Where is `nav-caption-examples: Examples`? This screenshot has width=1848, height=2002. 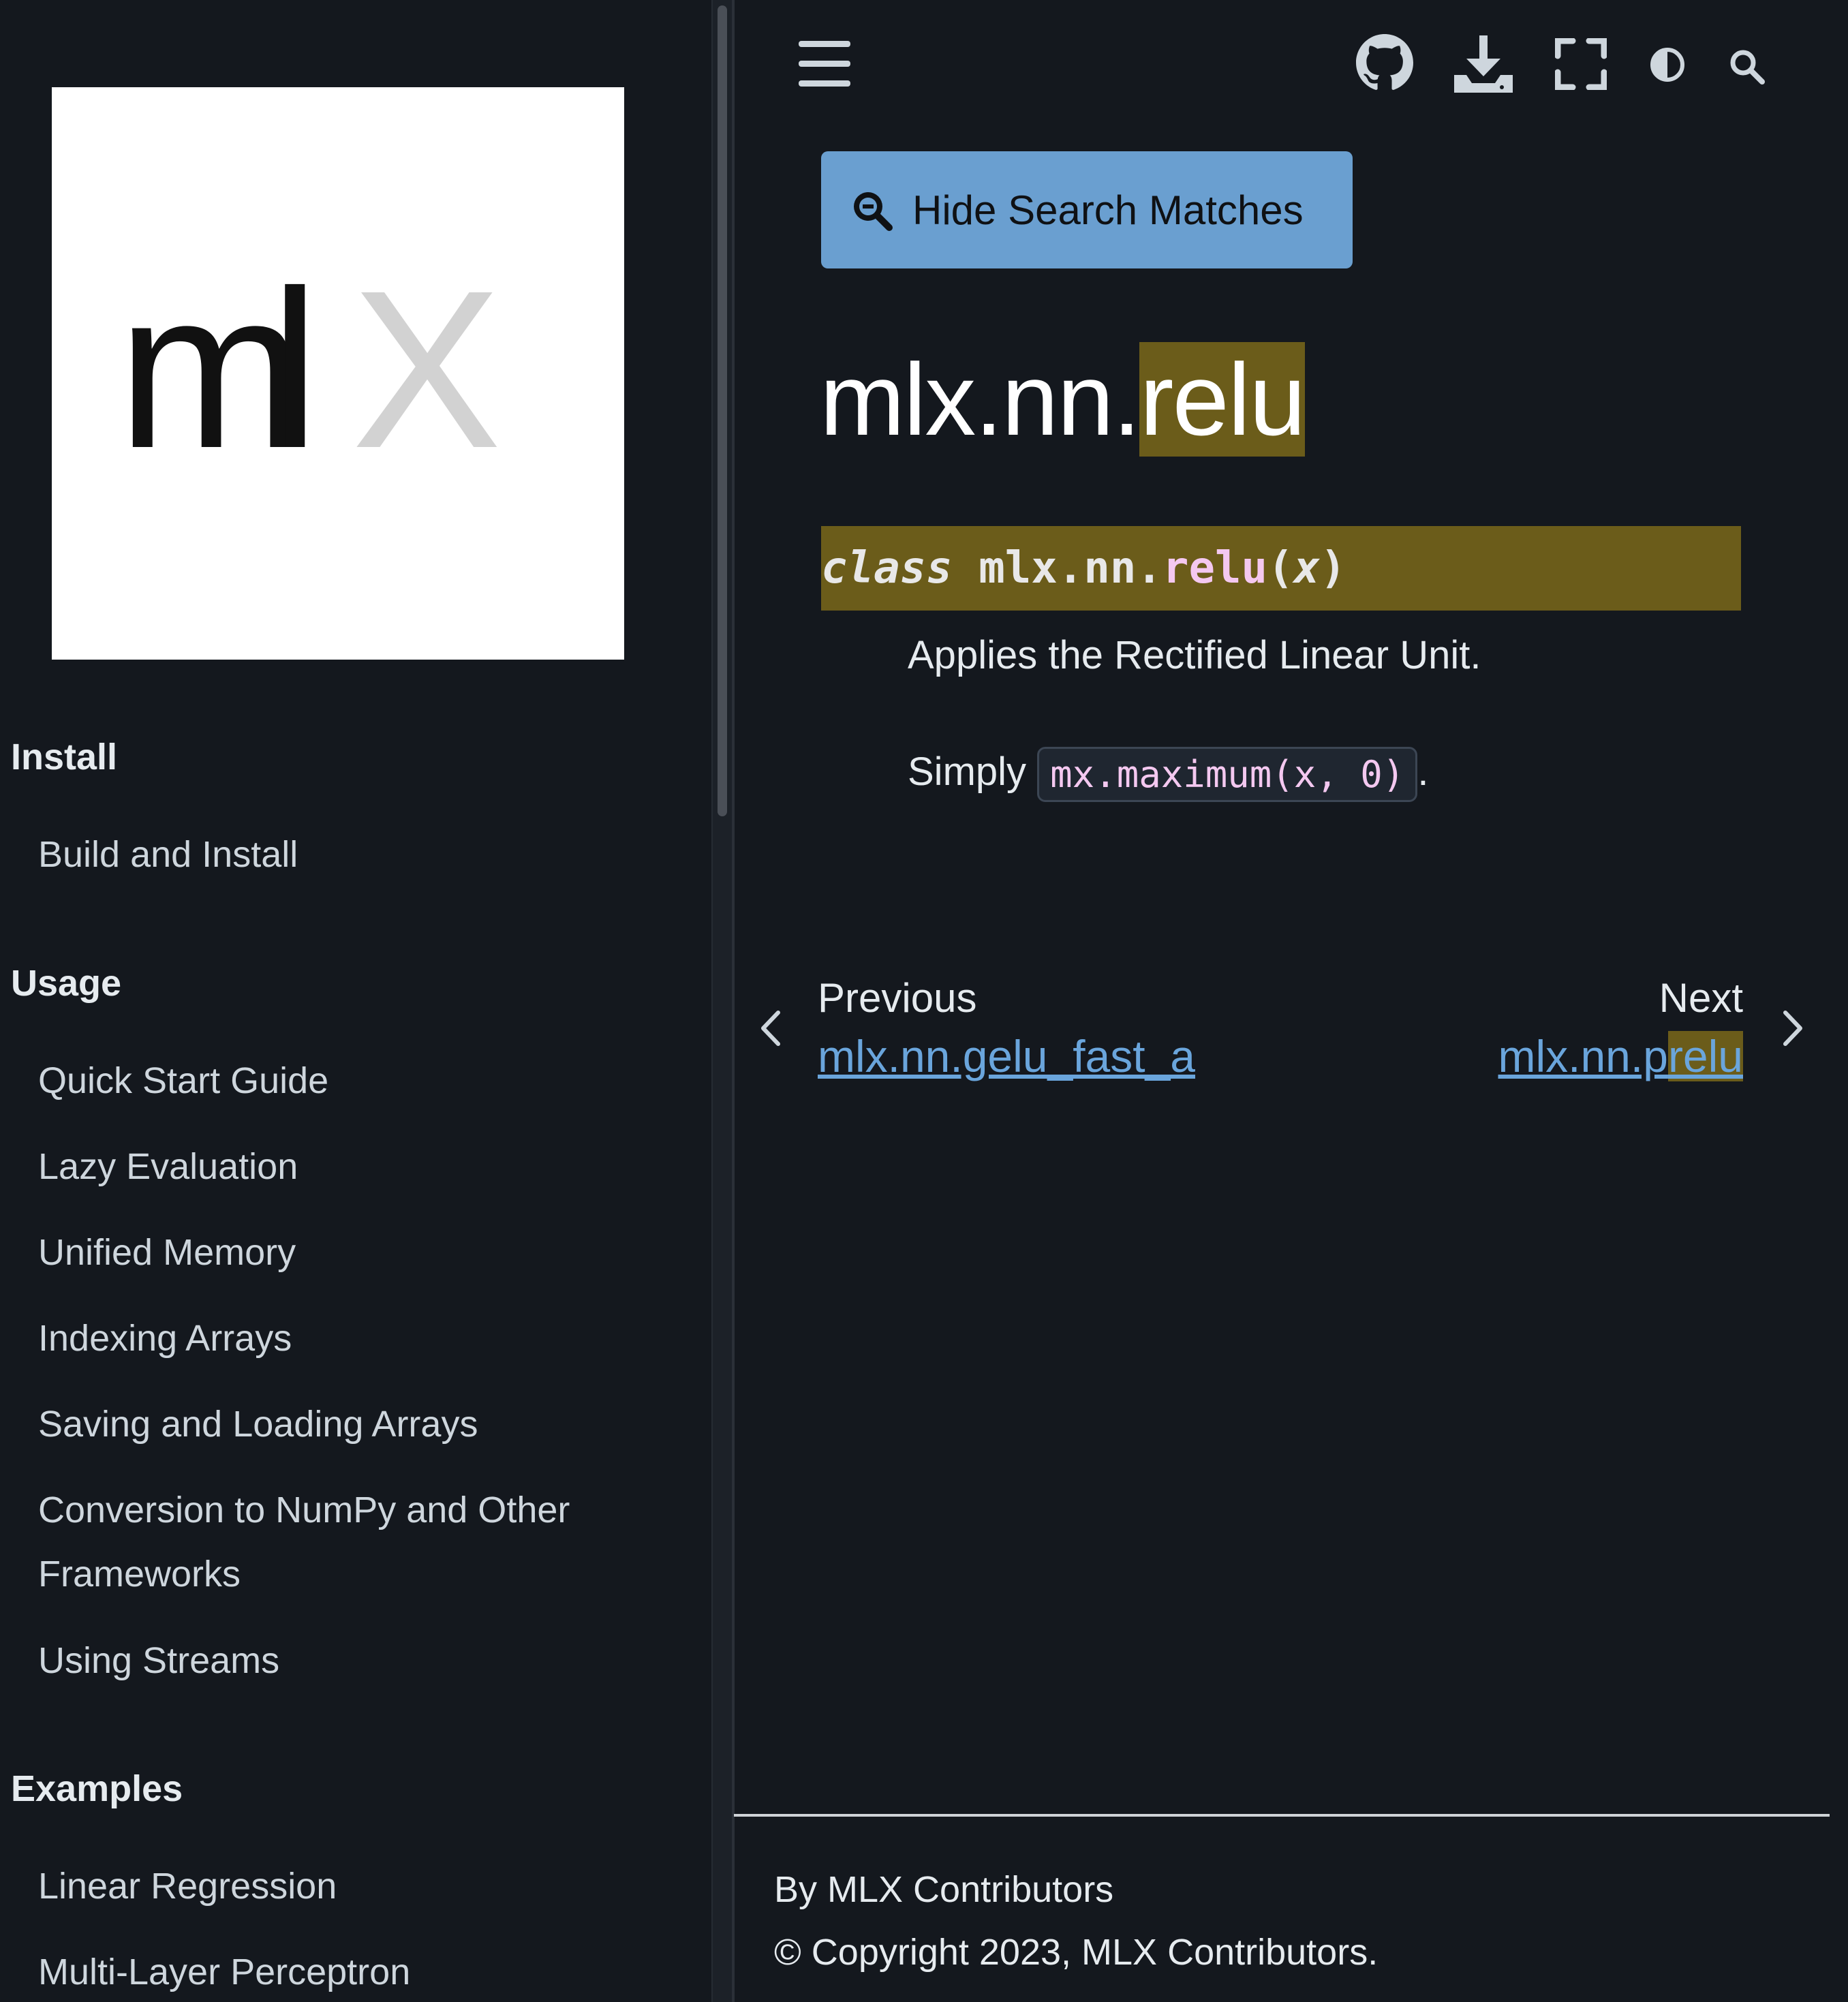 nav-caption-examples: Examples is located at coordinates (97, 1788).